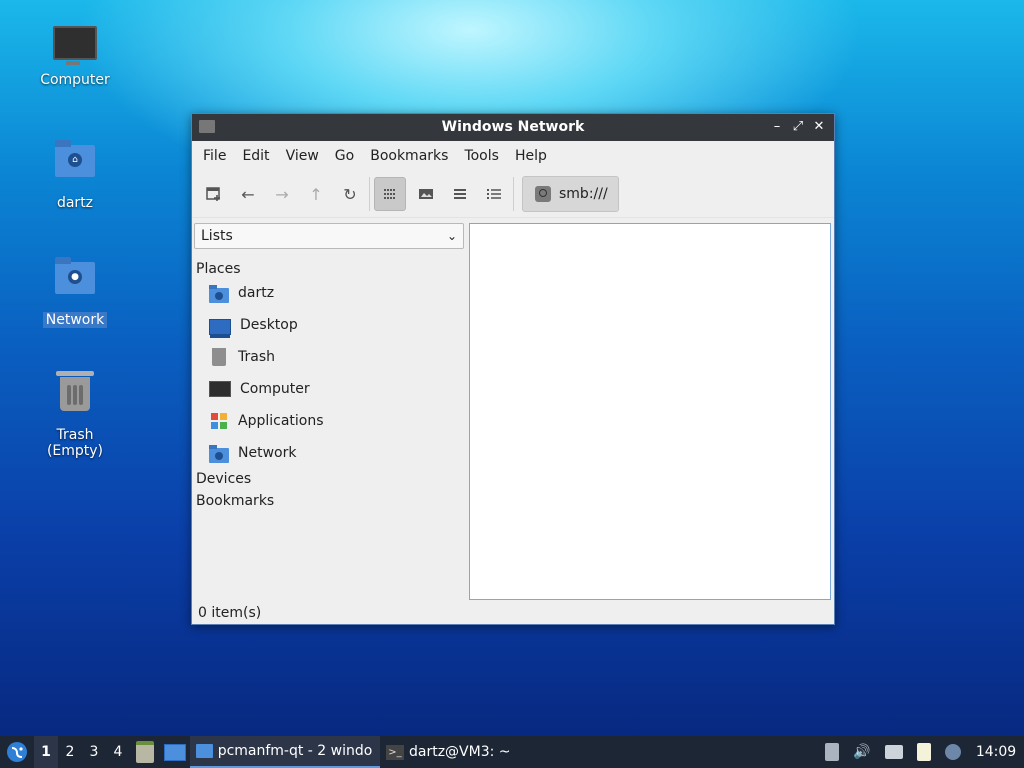 The height and width of the screenshot is (768, 1024). Describe the element at coordinates (94, 752) in the screenshot. I see `workspace-3: 3` at that location.